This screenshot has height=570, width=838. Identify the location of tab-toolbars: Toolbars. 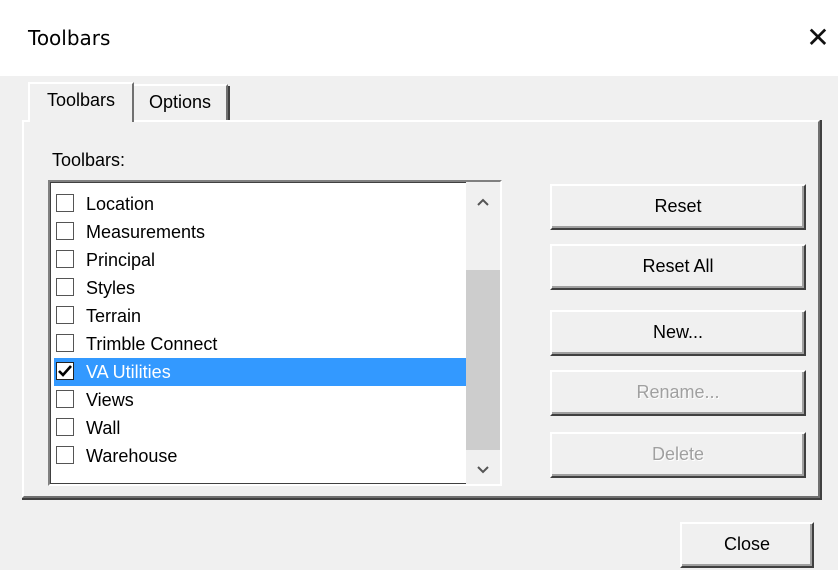
(81, 102).